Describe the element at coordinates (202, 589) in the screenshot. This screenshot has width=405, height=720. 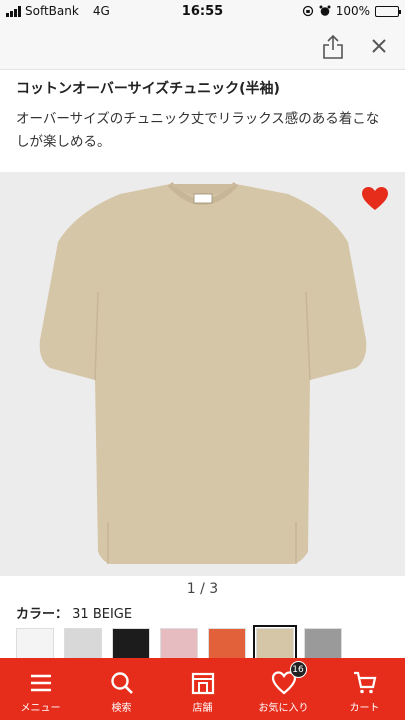
I see `image-pager: 1 / 3` at that location.